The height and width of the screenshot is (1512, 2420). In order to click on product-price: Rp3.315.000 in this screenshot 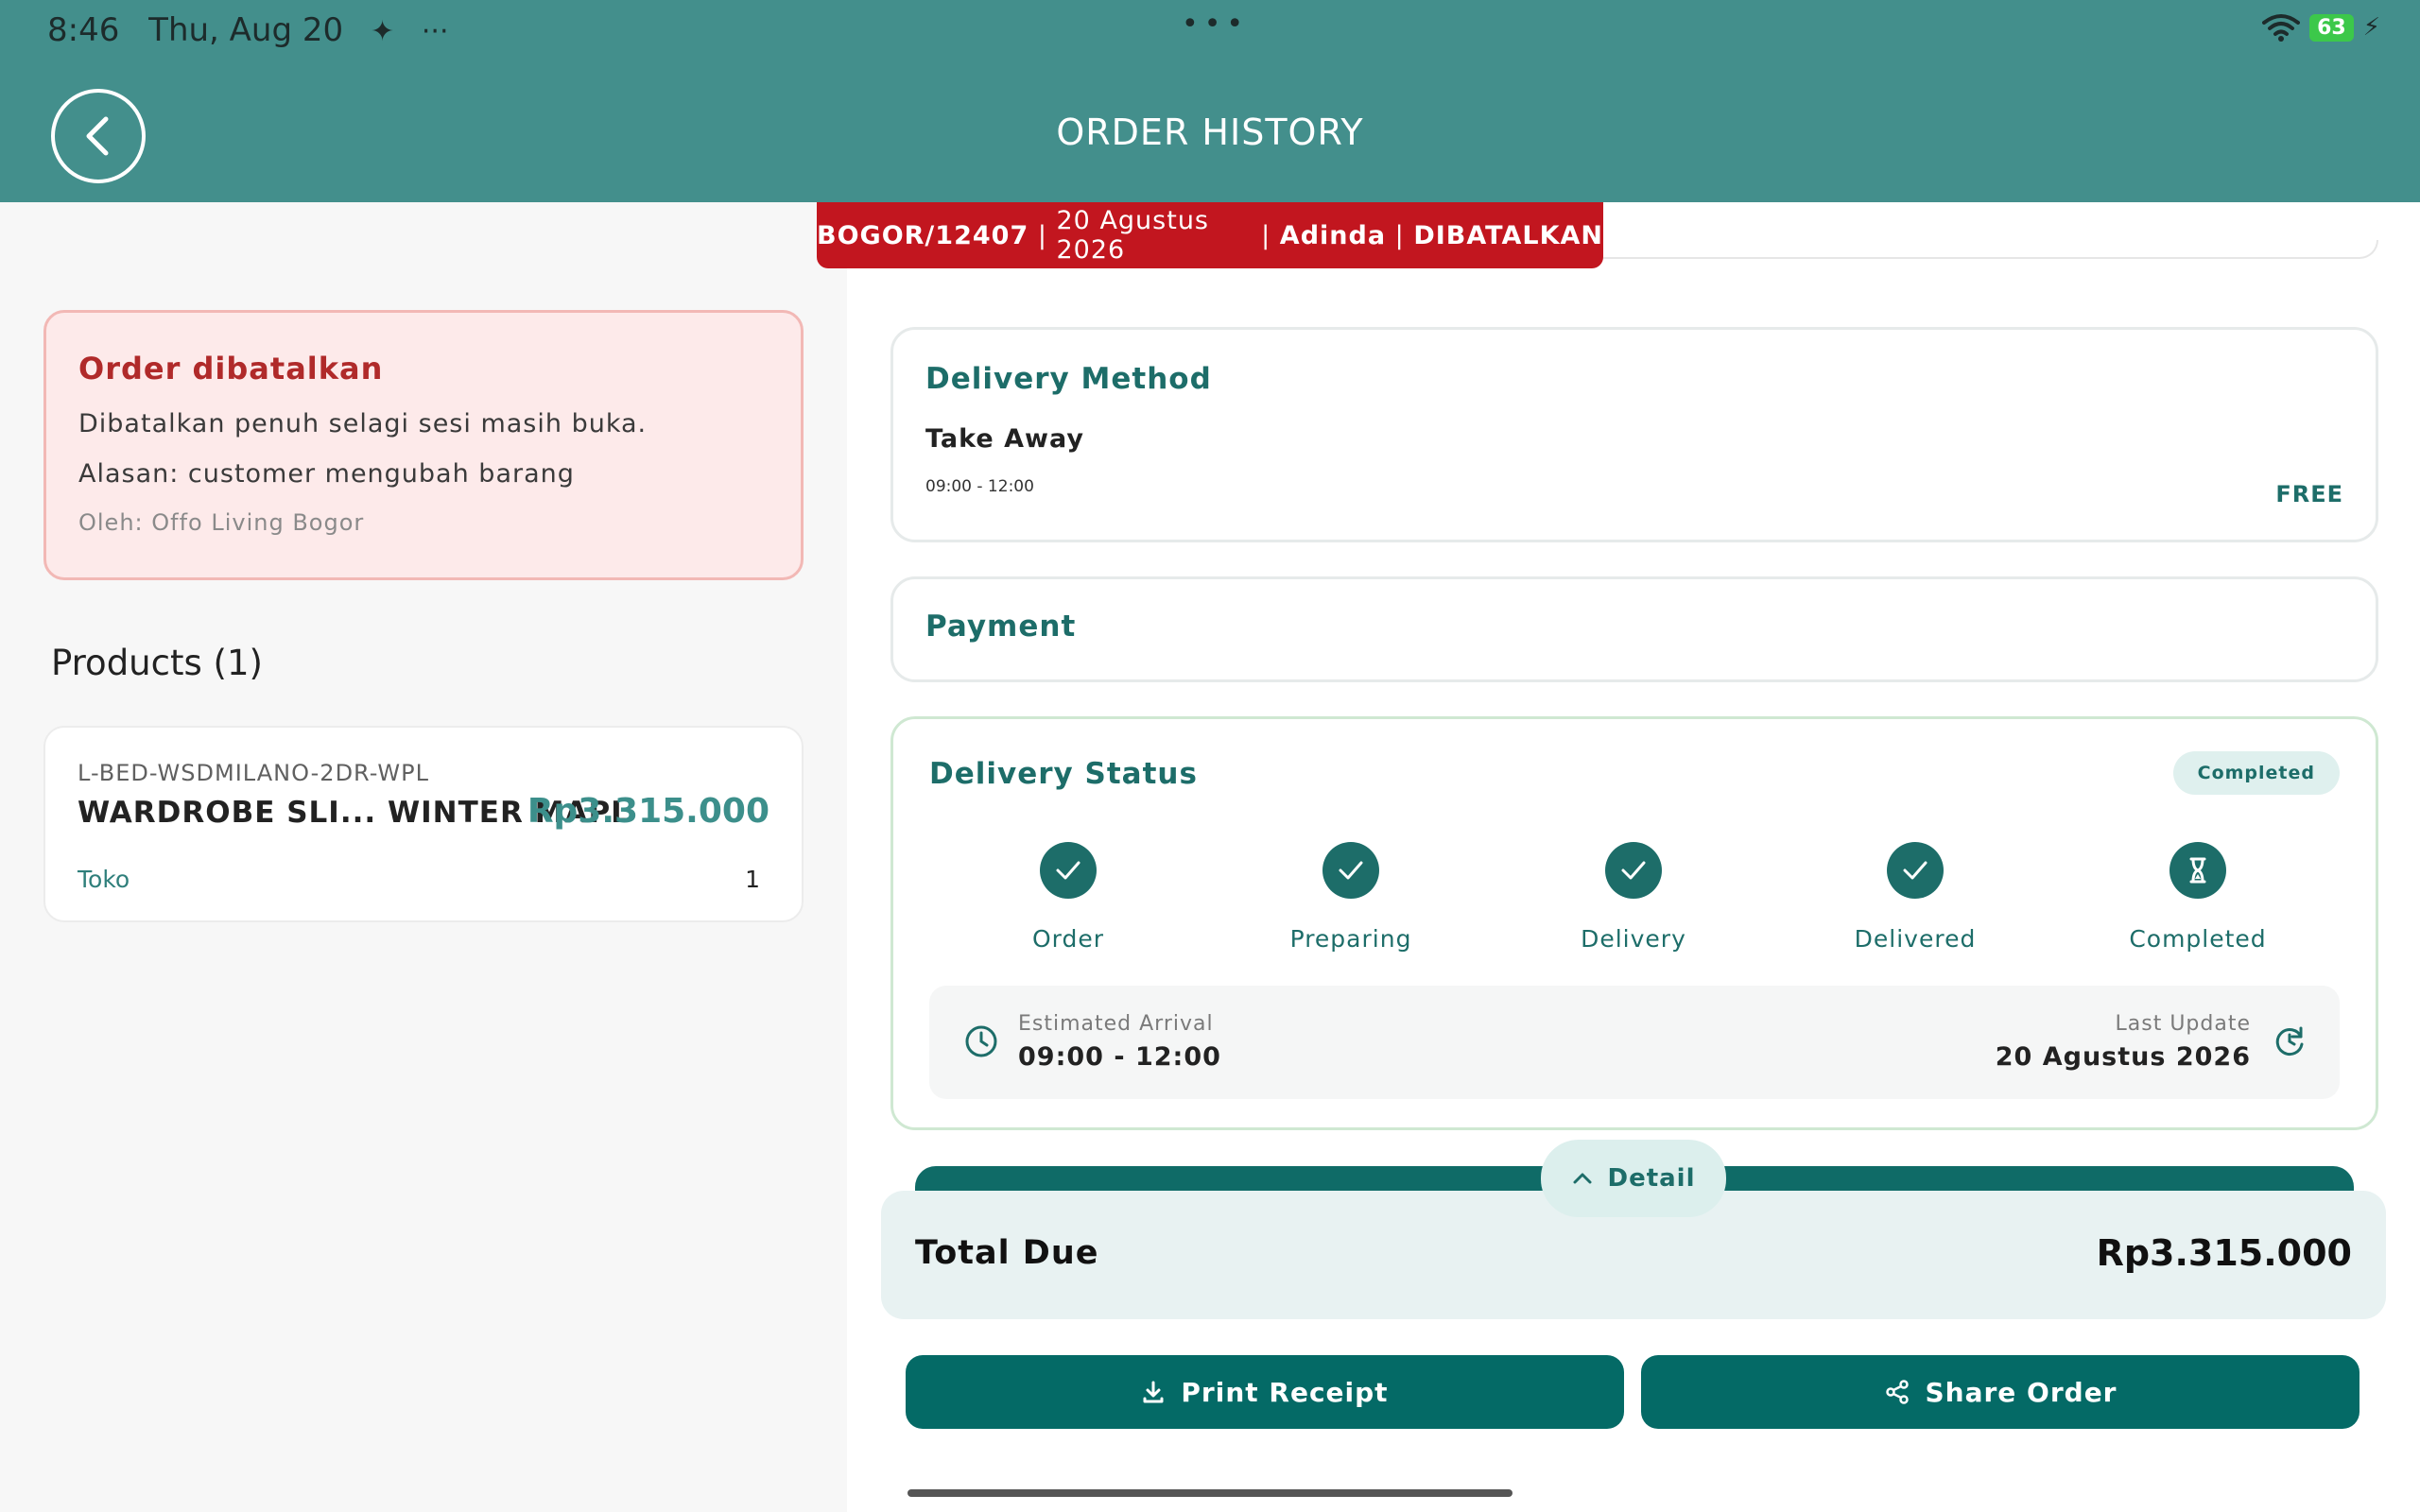, I will do `click(648, 811)`.